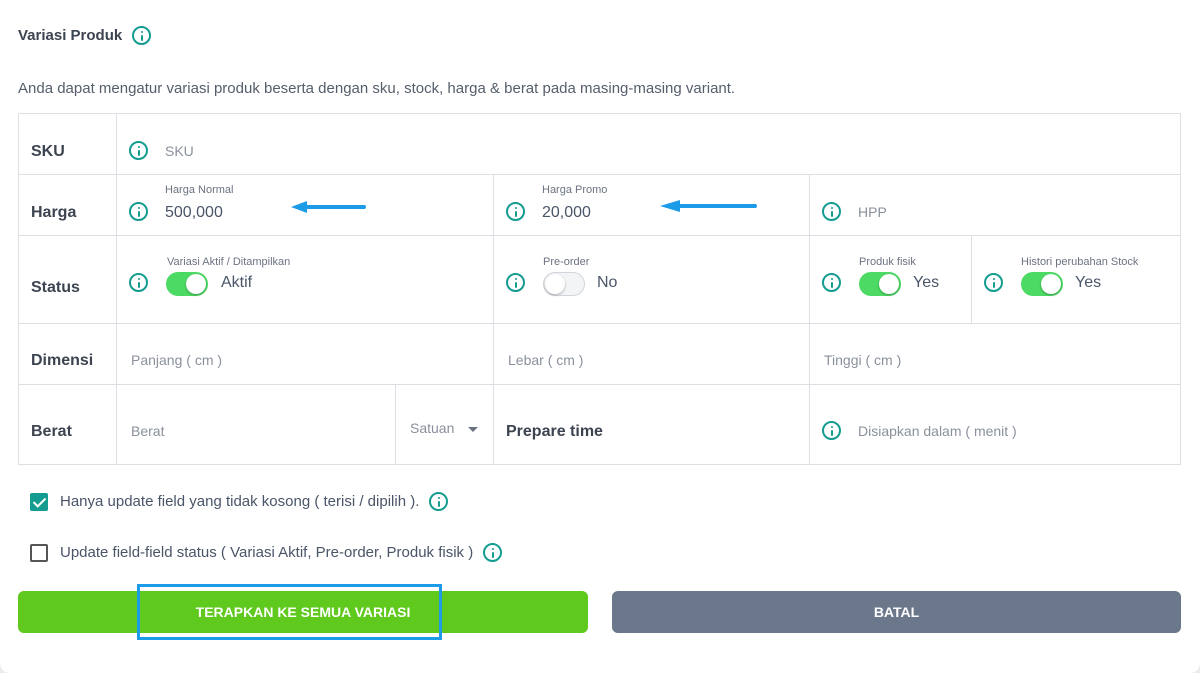 Image resolution: width=1200 pixels, height=673 pixels. Describe the element at coordinates (68, 144) in the screenshot. I see `sku-label-cell: SKU` at that location.